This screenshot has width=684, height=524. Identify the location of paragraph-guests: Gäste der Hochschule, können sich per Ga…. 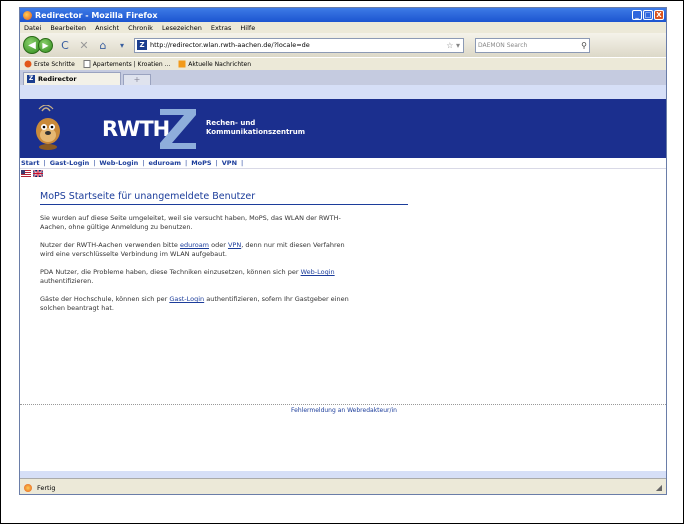
(195, 304).